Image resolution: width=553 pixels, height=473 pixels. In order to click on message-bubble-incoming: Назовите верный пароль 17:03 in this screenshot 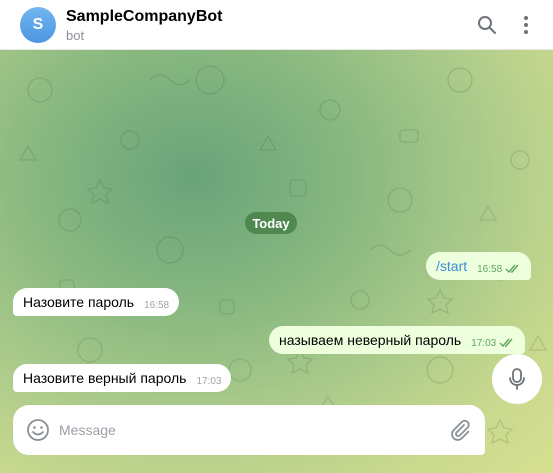, I will do `click(122, 378)`.